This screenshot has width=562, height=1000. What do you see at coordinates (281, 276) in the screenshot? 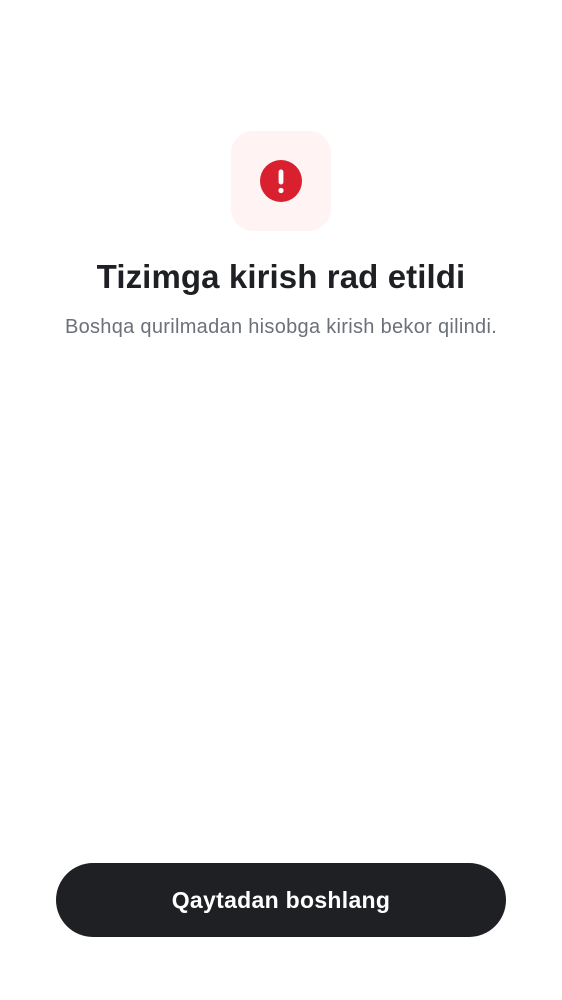
I see `page-title: Tizimga kirish rad etildi` at bounding box center [281, 276].